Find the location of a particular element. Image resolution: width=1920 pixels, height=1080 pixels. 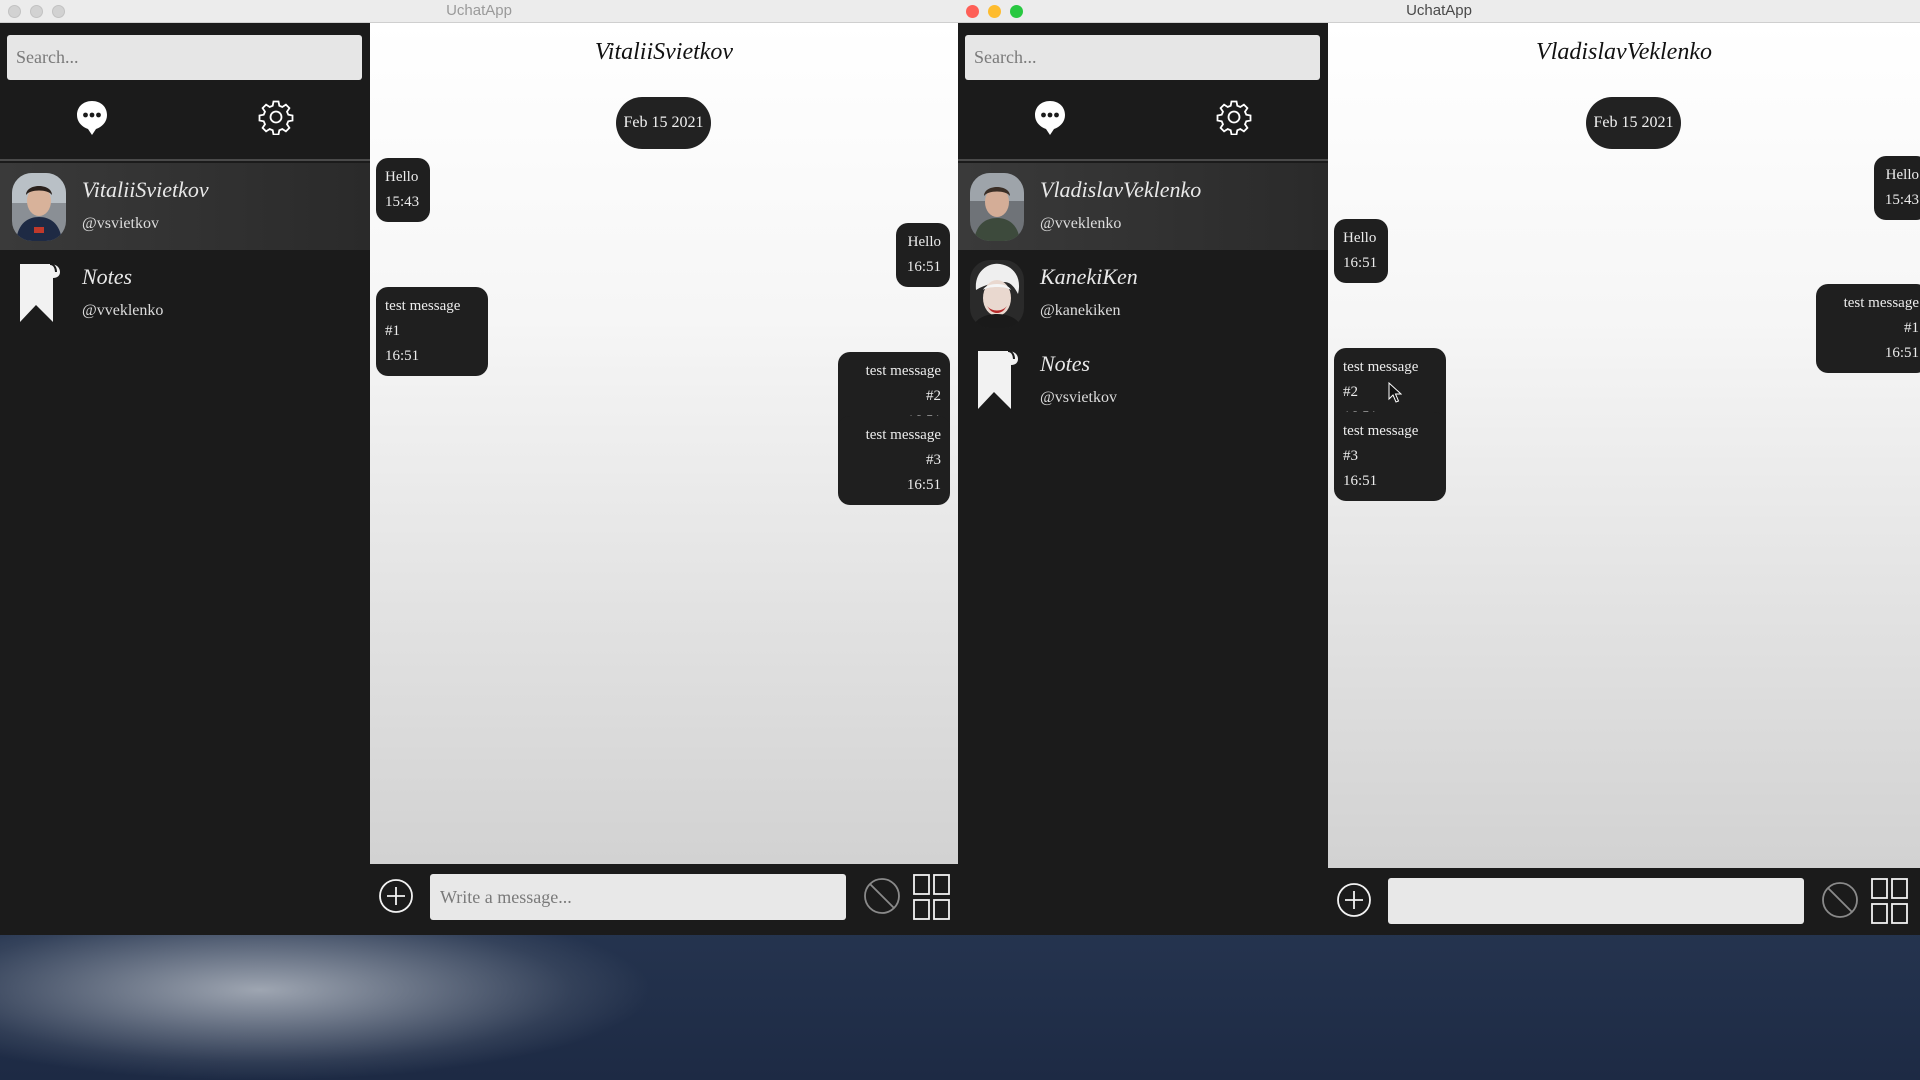

contact-handle: @kanekiken is located at coordinates (1080, 310).